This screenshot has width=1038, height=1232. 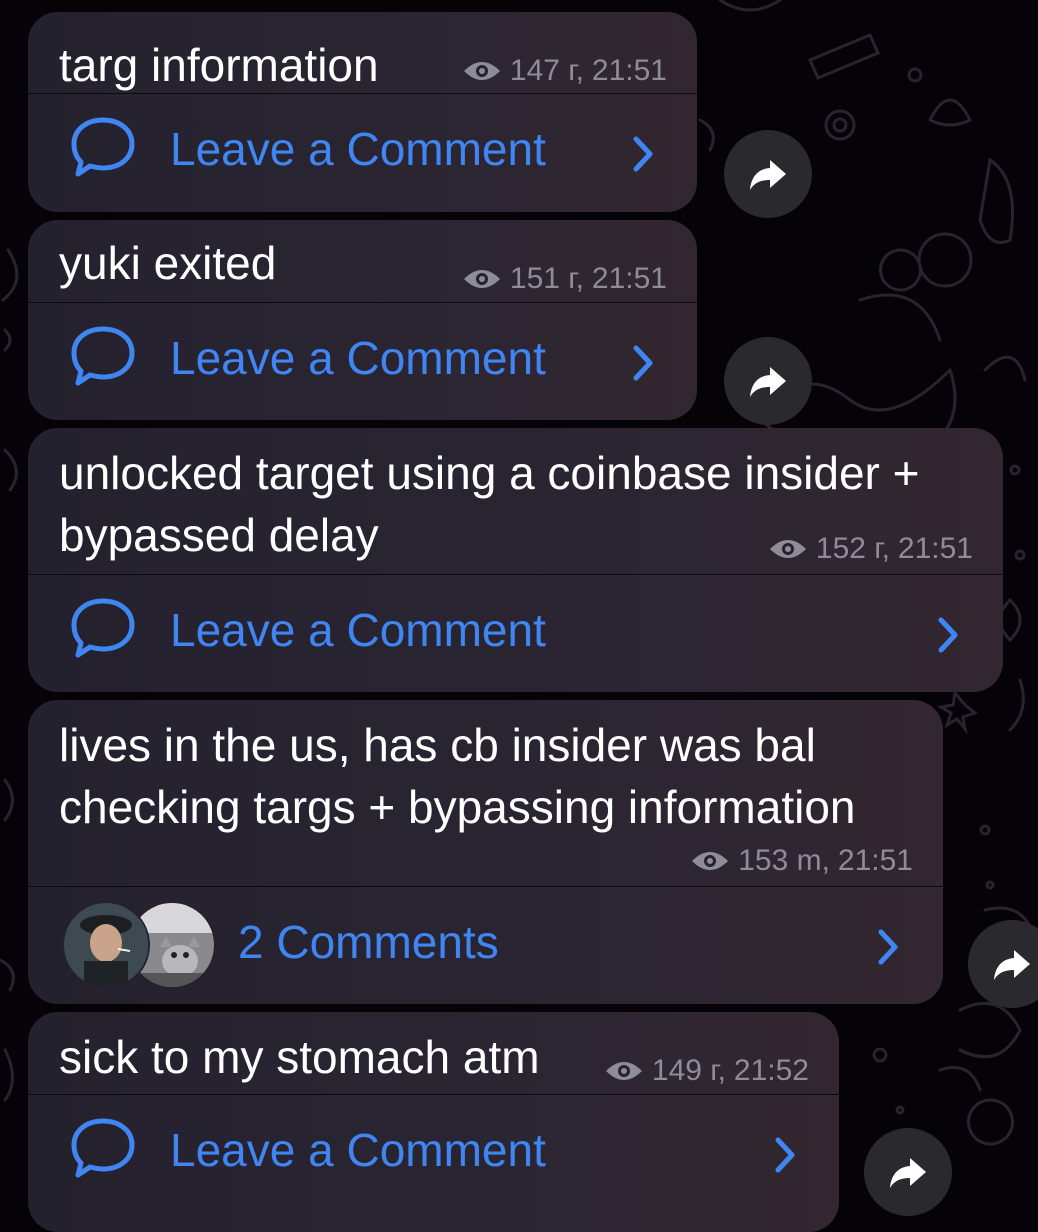 I want to click on view-count: 152 г,, so click(x=852, y=548).